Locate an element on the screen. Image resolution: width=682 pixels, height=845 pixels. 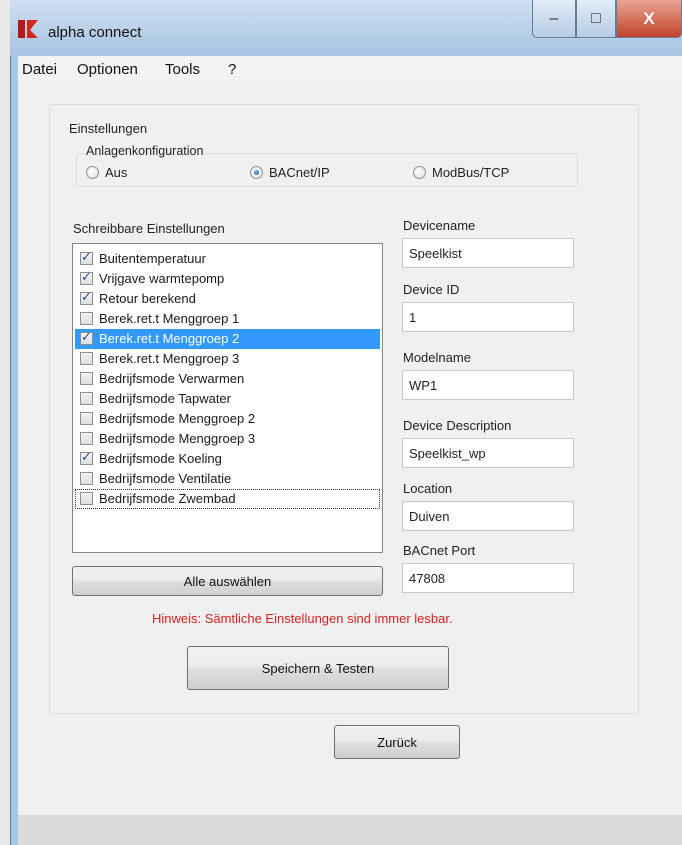
device-id-field is located at coordinates (488, 317).